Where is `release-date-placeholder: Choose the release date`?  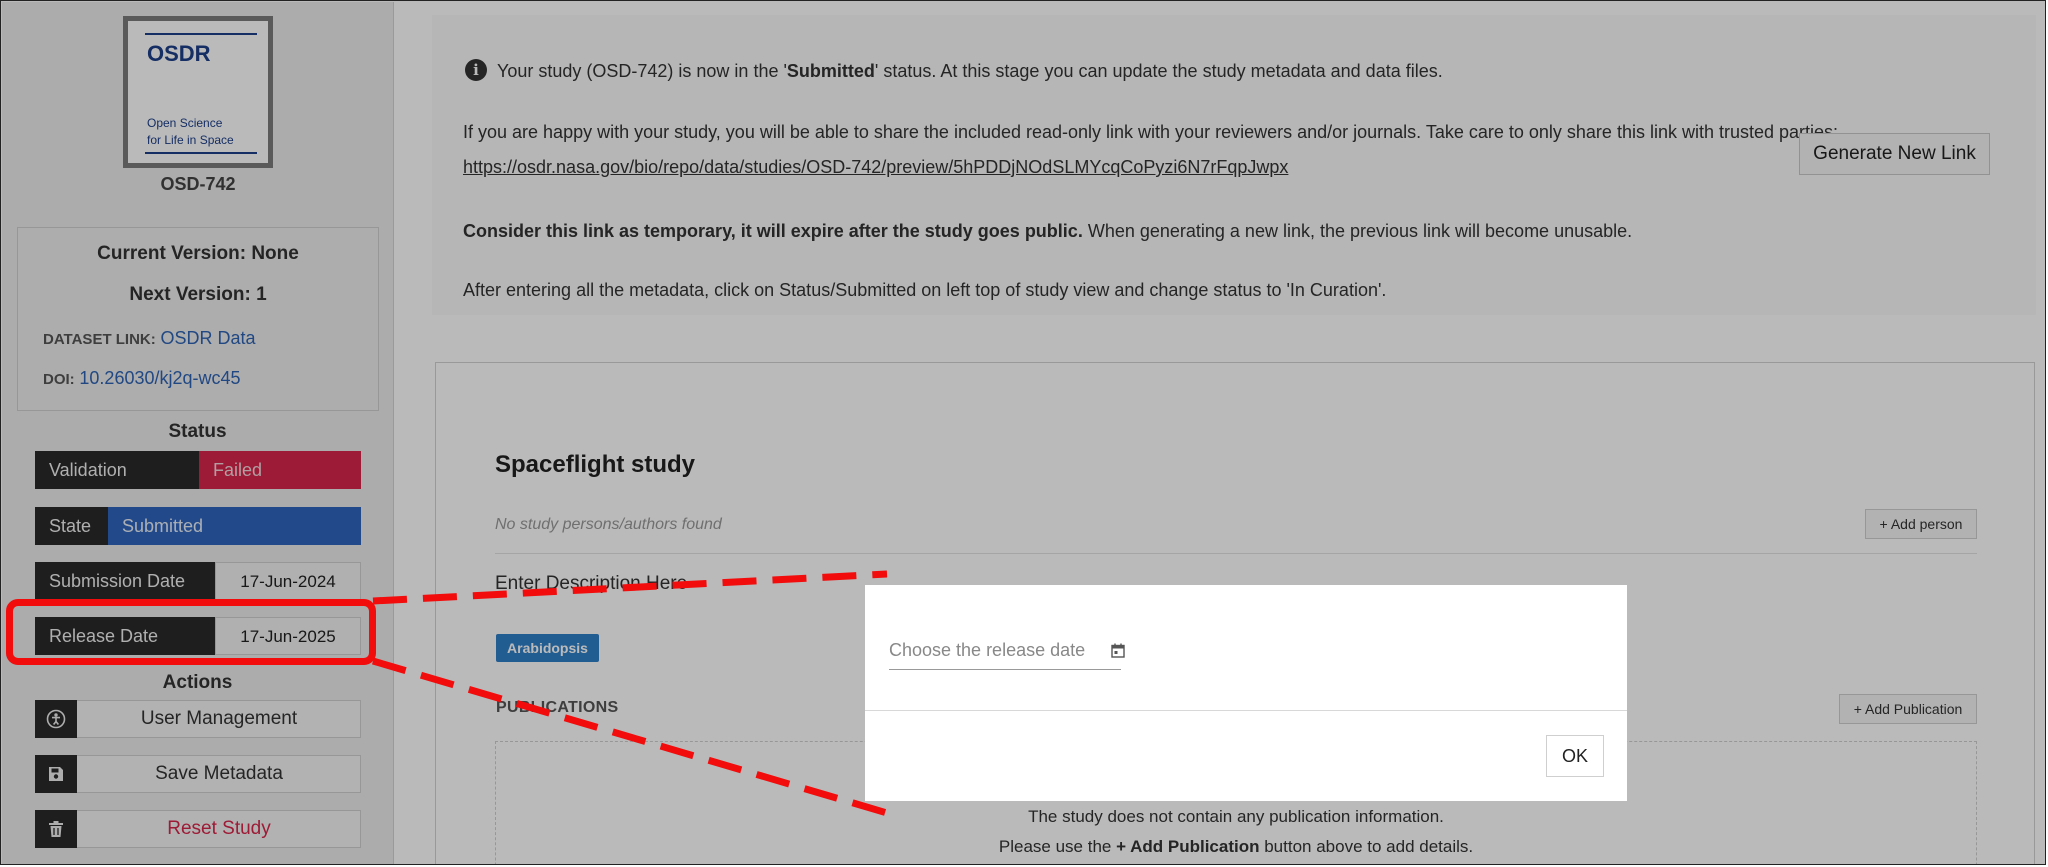
release-date-placeholder: Choose the release date is located at coordinates (987, 650).